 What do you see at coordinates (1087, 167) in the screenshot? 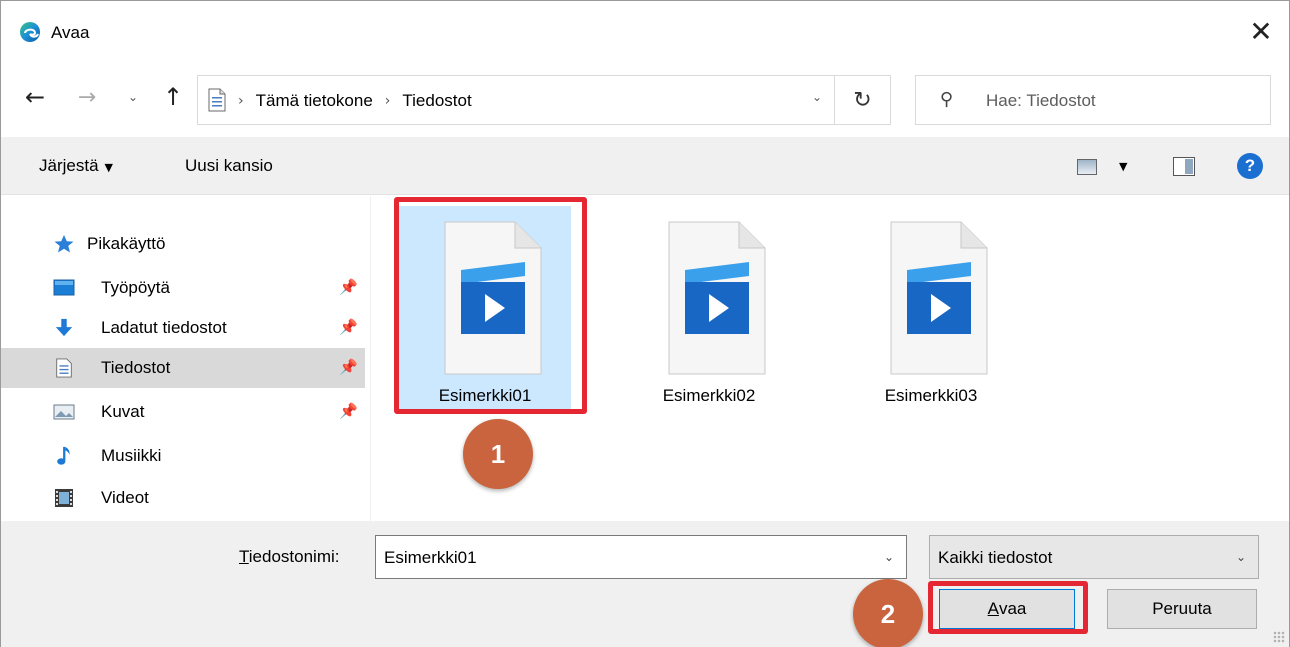
I see `view-mode-icon` at bounding box center [1087, 167].